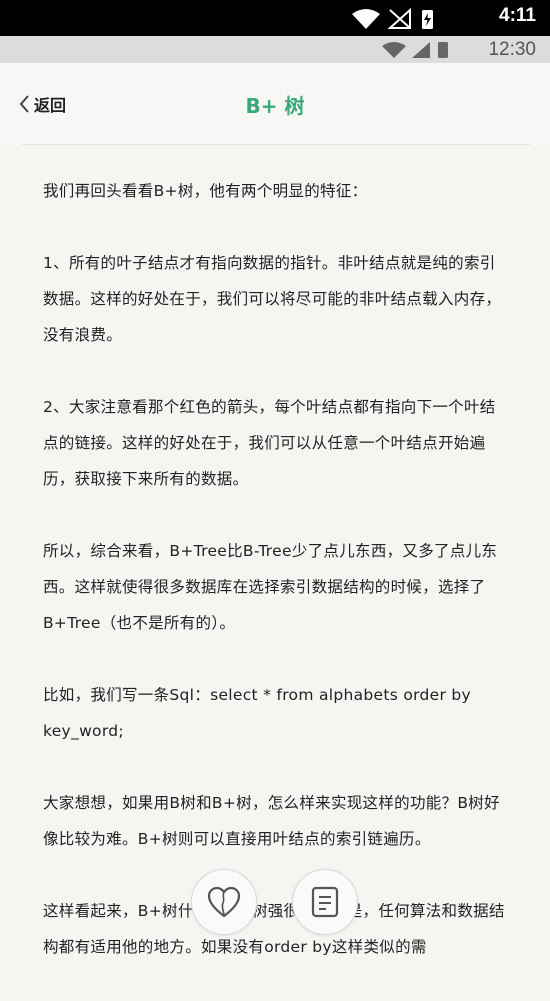 The width and height of the screenshot is (550, 1001). What do you see at coordinates (512, 49) in the screenshot?
I see `status-time: 12:30` at bounding box center [512, 49].